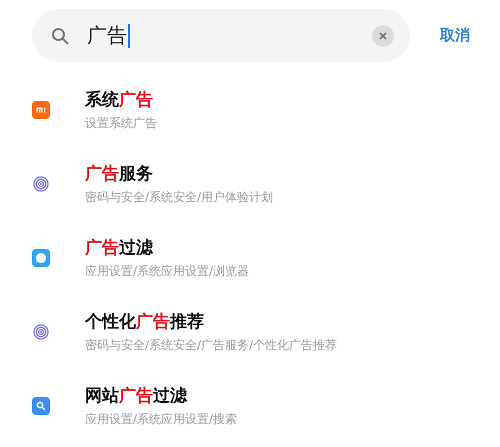  What do you see at coordinates (41, 405) in the screenshot?
I see `search-app-icon` at bounding box center [41, 405].